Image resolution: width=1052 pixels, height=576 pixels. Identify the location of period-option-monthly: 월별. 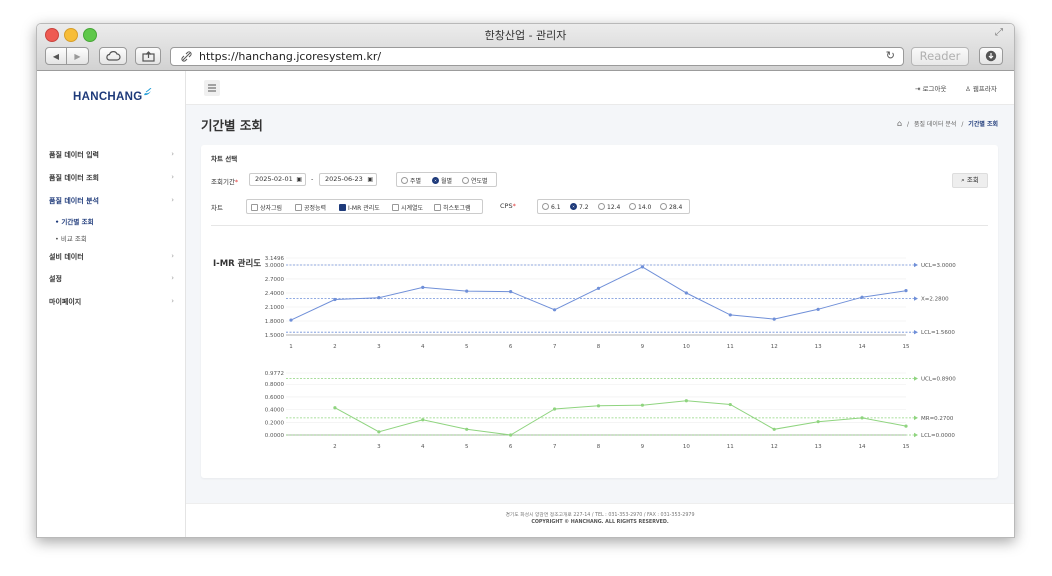
(442, 180).